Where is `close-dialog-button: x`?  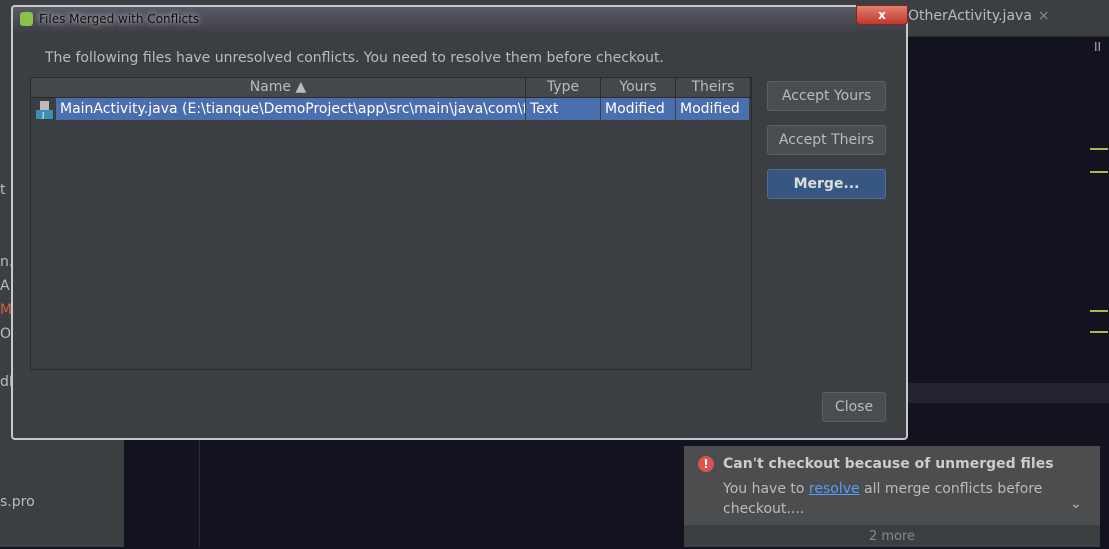
close-dialog-button: x is located at coordinates (882, 15).